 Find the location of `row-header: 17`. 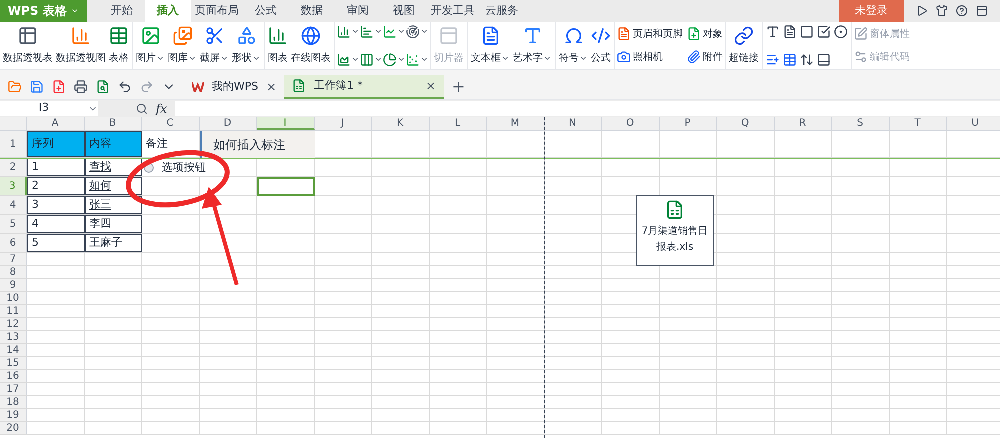

row-header: 17 is located at coordinates (13, 389).